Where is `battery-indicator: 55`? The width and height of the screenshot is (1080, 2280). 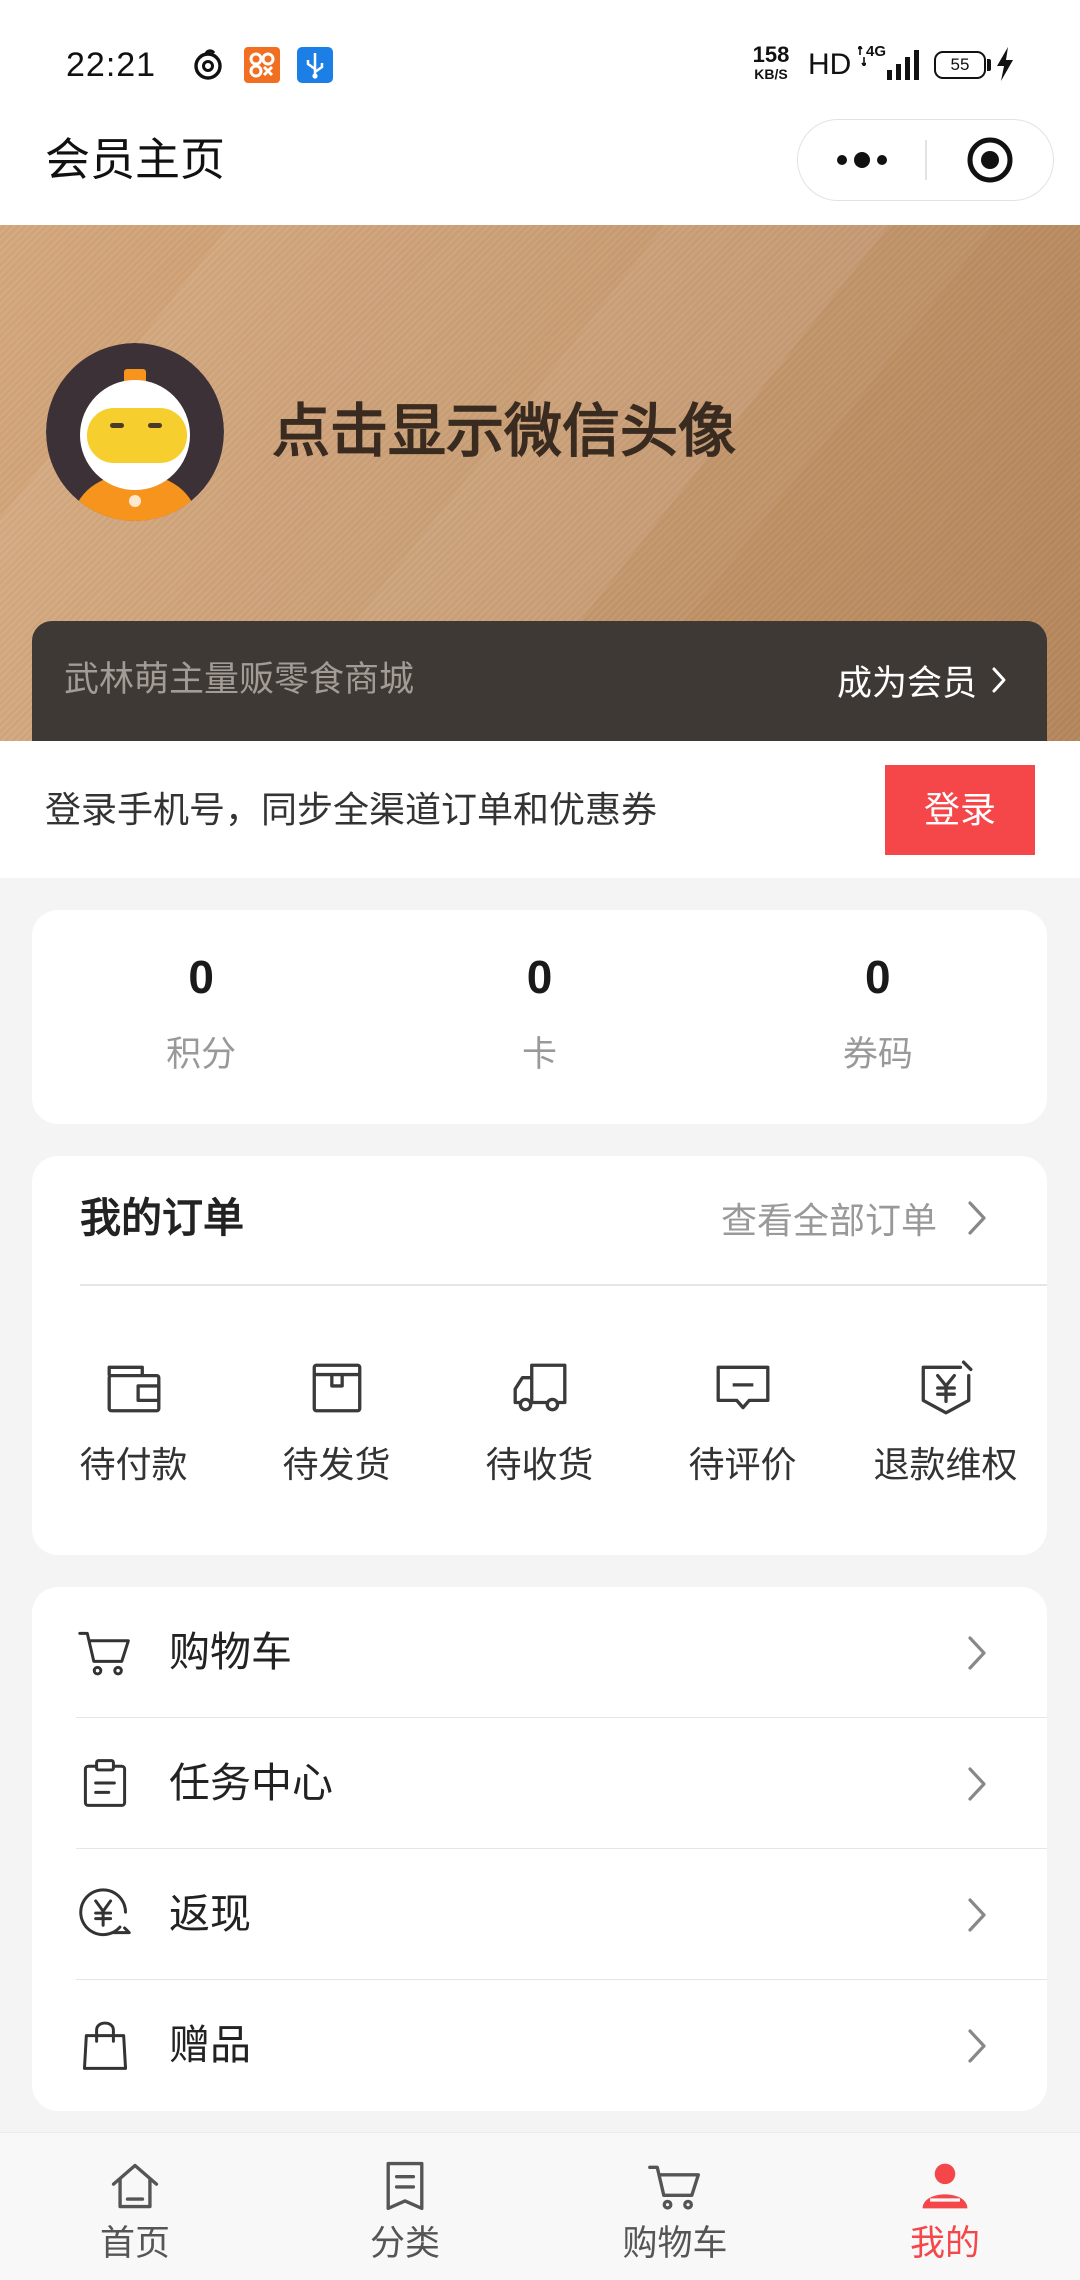 battery-indicator: 55 is located at coordinates (960, 65).